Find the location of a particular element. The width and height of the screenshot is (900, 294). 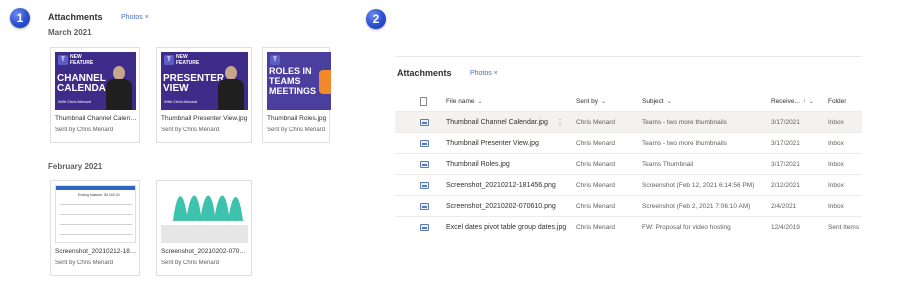

promo-big-text: ROLES IN TEAMS MEETINGS is located at coordinates (293, 81).